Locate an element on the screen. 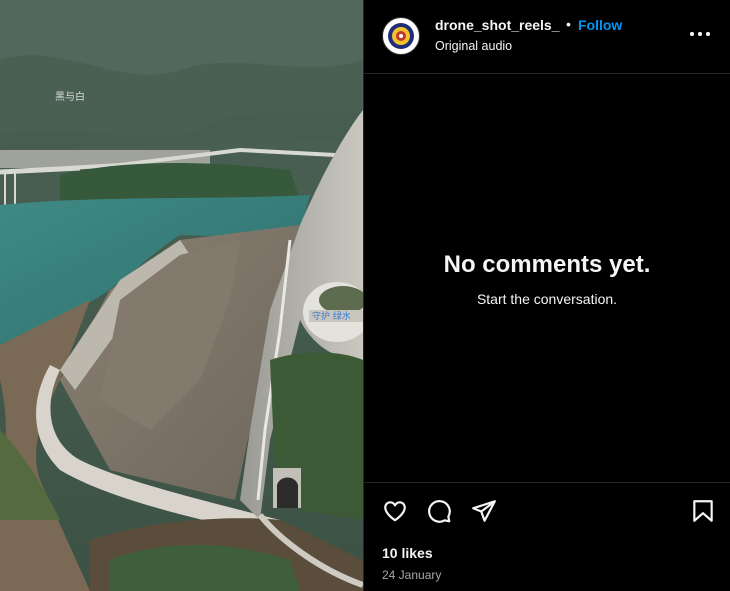 This screenshot has width=730, height=591. likes-count: 10 likes is located at coordinates (407, 553).